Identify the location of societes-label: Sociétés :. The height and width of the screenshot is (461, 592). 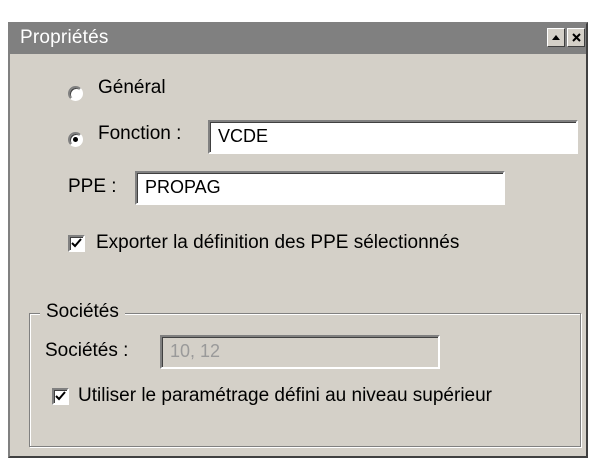
(87, 350).